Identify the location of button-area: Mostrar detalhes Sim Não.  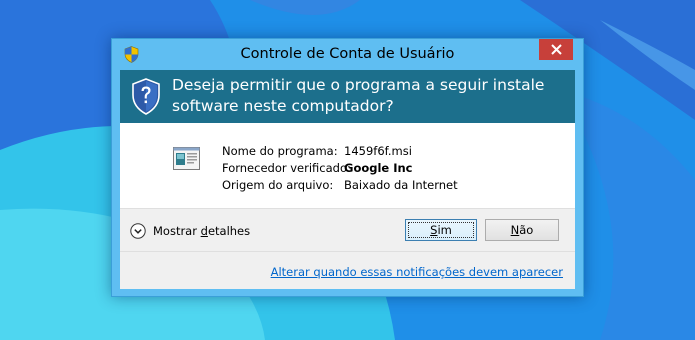
(347, 229).